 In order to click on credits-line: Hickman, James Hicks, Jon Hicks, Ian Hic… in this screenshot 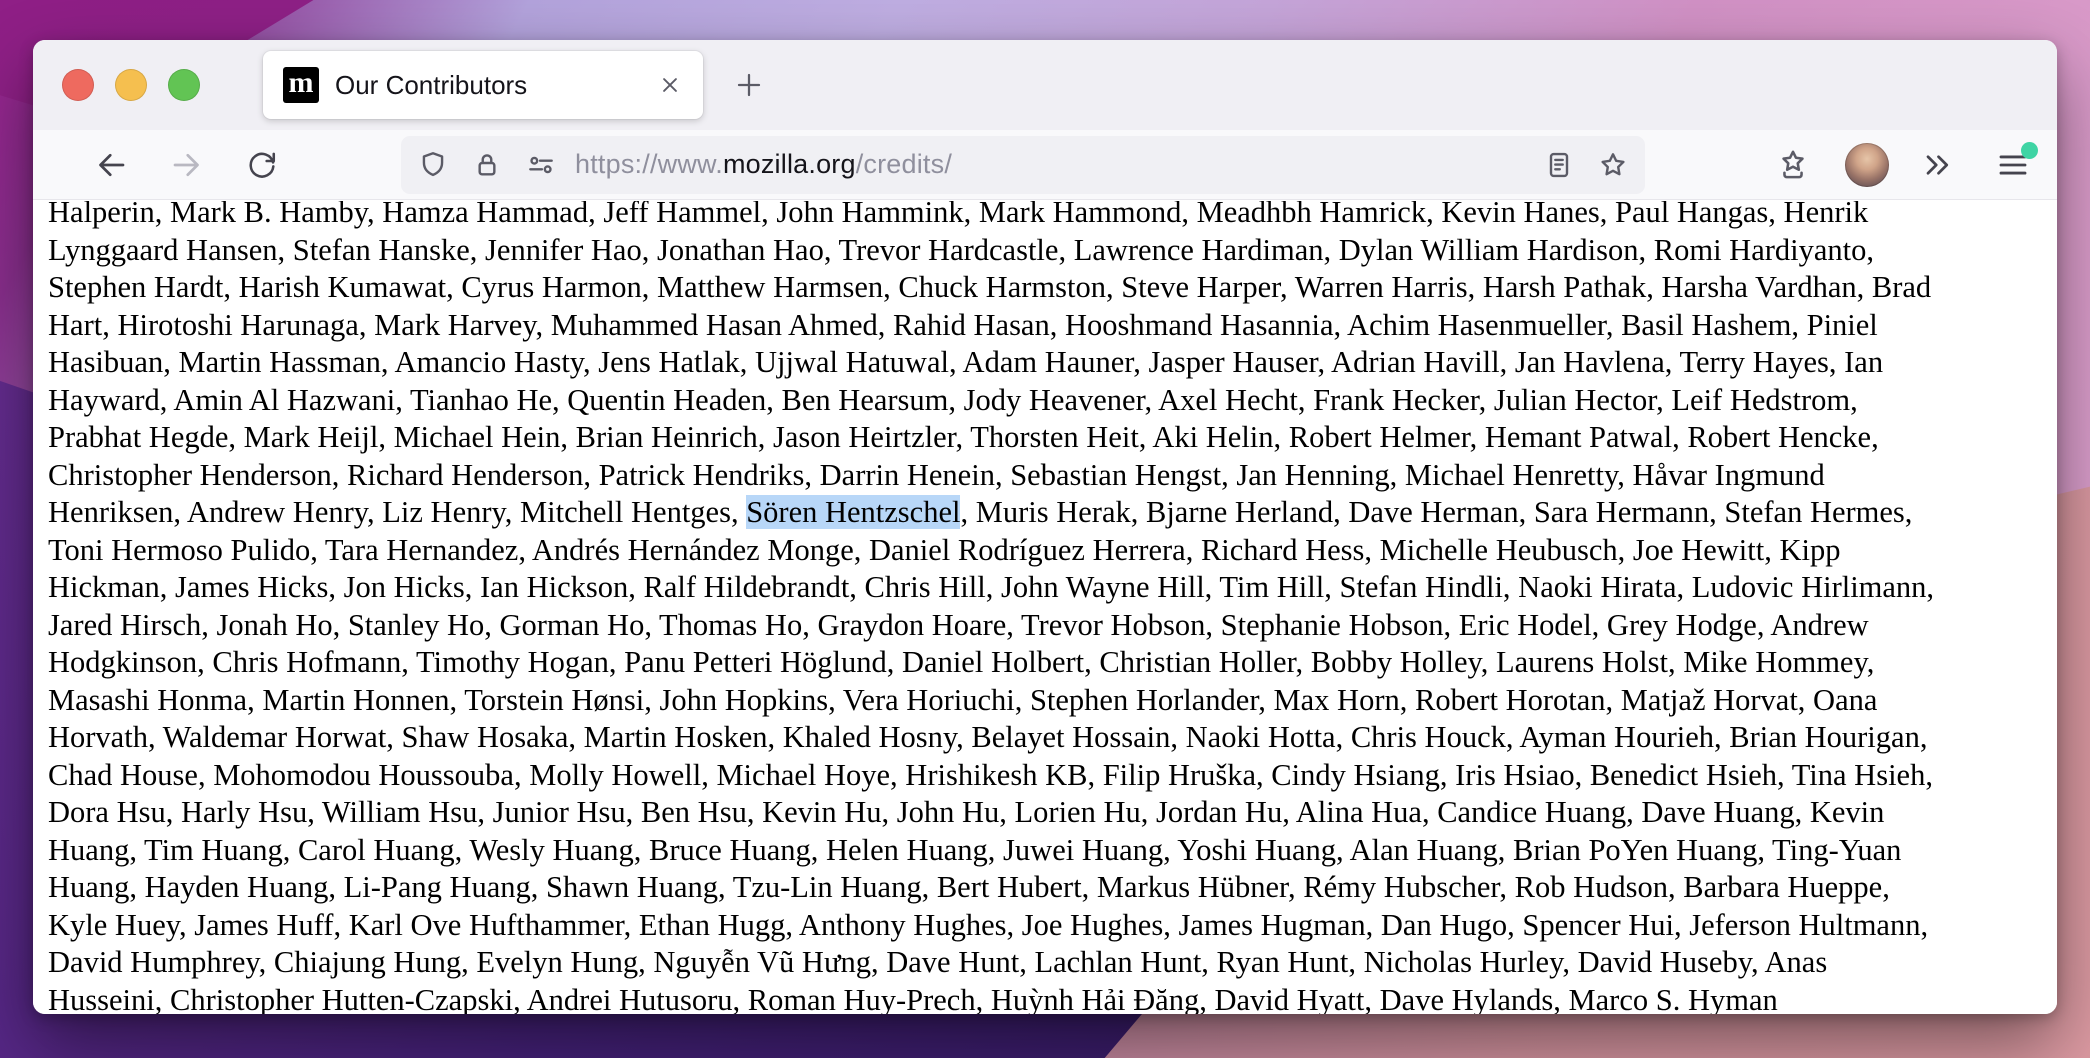, I will do `click(991, 587)`.